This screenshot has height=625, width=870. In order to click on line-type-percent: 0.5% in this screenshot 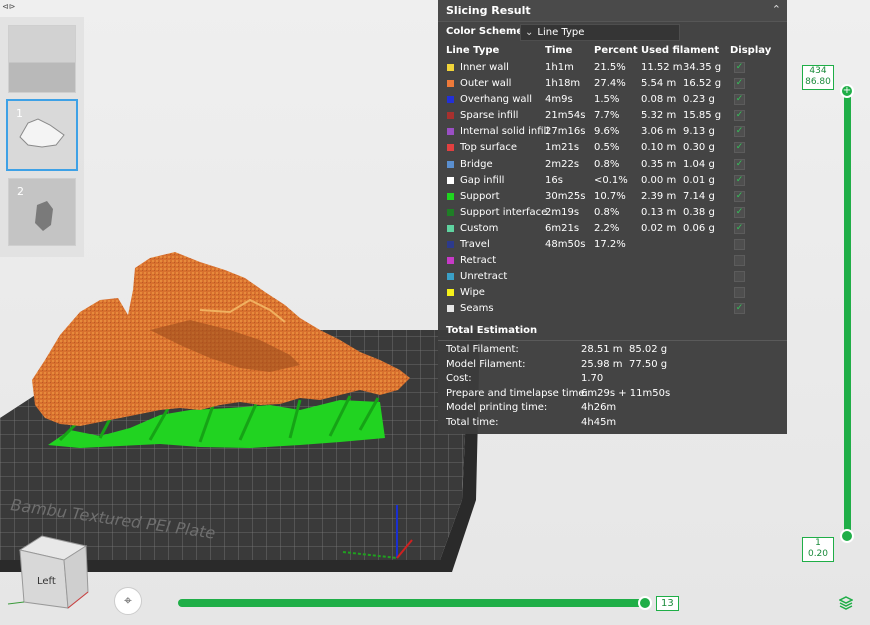, I will do `click(607, 148)`.